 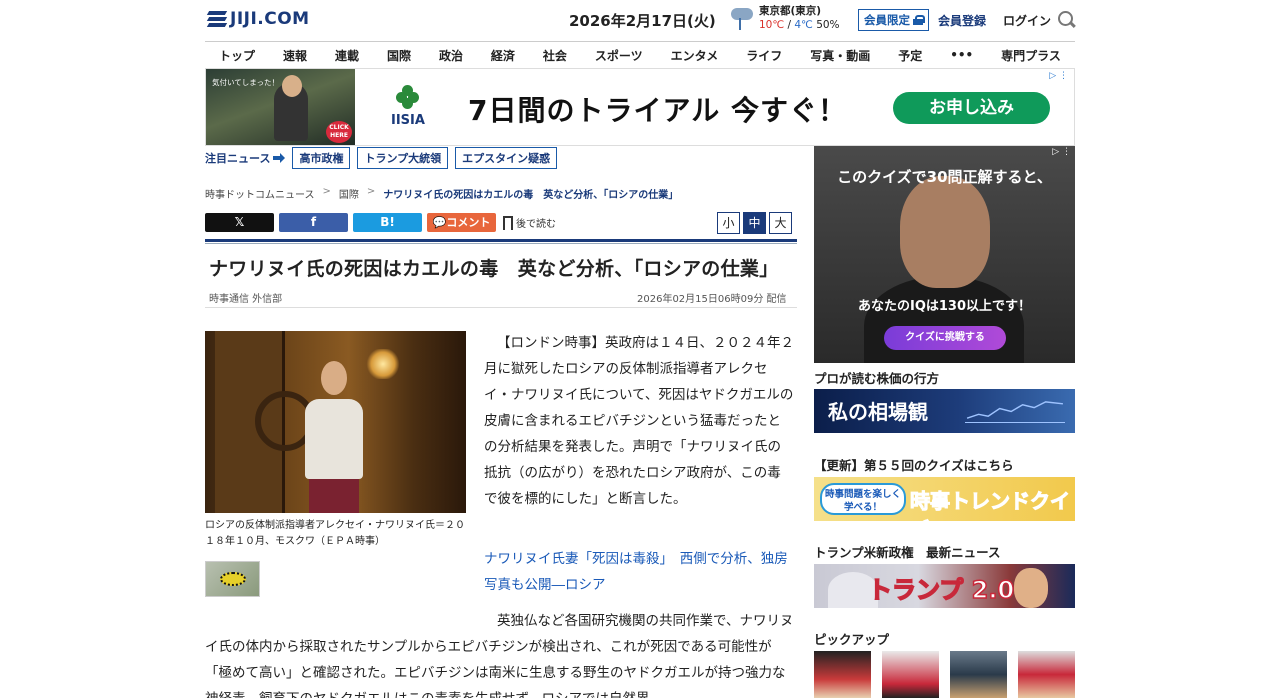 I want to click on ad-headline: 7日間のトライアル 今すぐ！, so click(x=657, y=110).